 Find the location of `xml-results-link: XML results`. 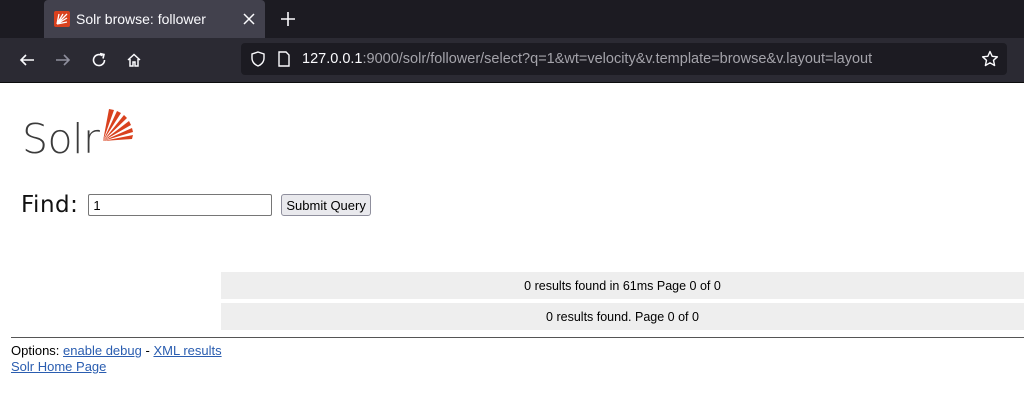

xml-results-link: XML results is located at coordinates (187, 350).